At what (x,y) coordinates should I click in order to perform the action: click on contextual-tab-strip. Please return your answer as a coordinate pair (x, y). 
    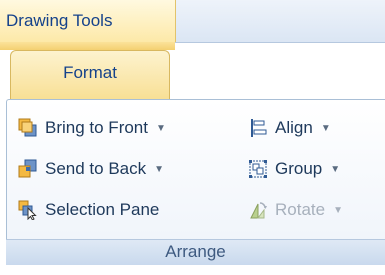
    Looking at the image, I should click on (87, 46).